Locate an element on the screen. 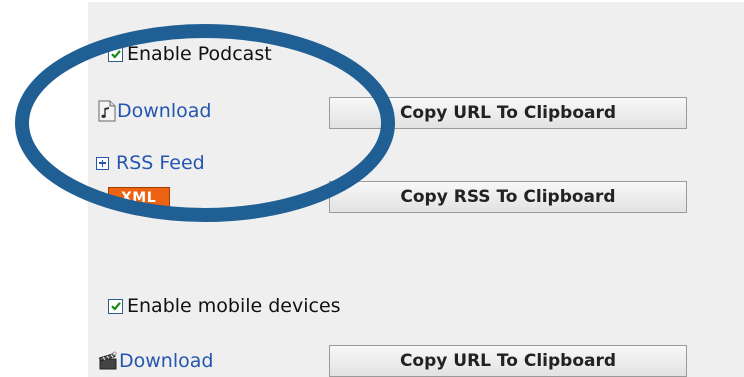 Image resolution: width=744 pixels, height=377 pixels. audio-file-icon is located at coordinates (107, 111).